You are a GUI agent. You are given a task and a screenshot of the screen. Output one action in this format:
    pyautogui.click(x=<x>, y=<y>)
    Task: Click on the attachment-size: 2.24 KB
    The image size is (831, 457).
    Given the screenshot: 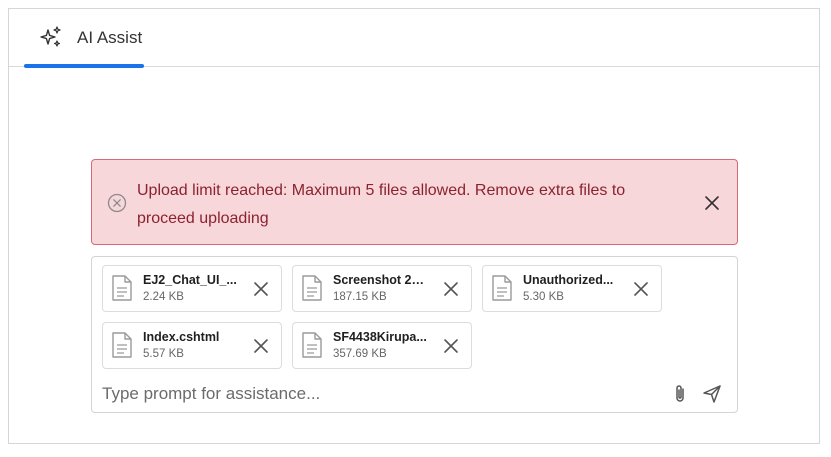 What is the action you would take?
    pyautogui.click(x=163, y=297)
    